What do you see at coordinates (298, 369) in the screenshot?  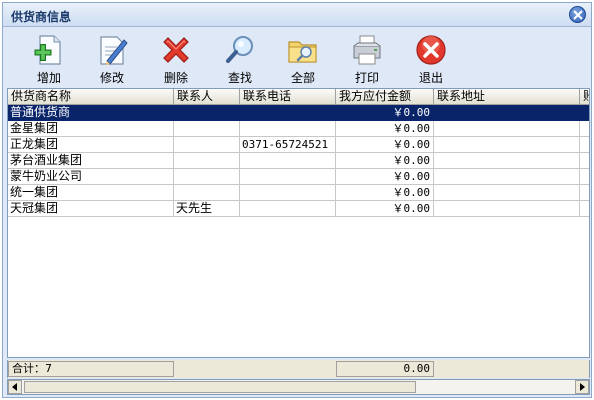 I see `table-footer: 合计：7 0.00` at bounding box center [298, 369].